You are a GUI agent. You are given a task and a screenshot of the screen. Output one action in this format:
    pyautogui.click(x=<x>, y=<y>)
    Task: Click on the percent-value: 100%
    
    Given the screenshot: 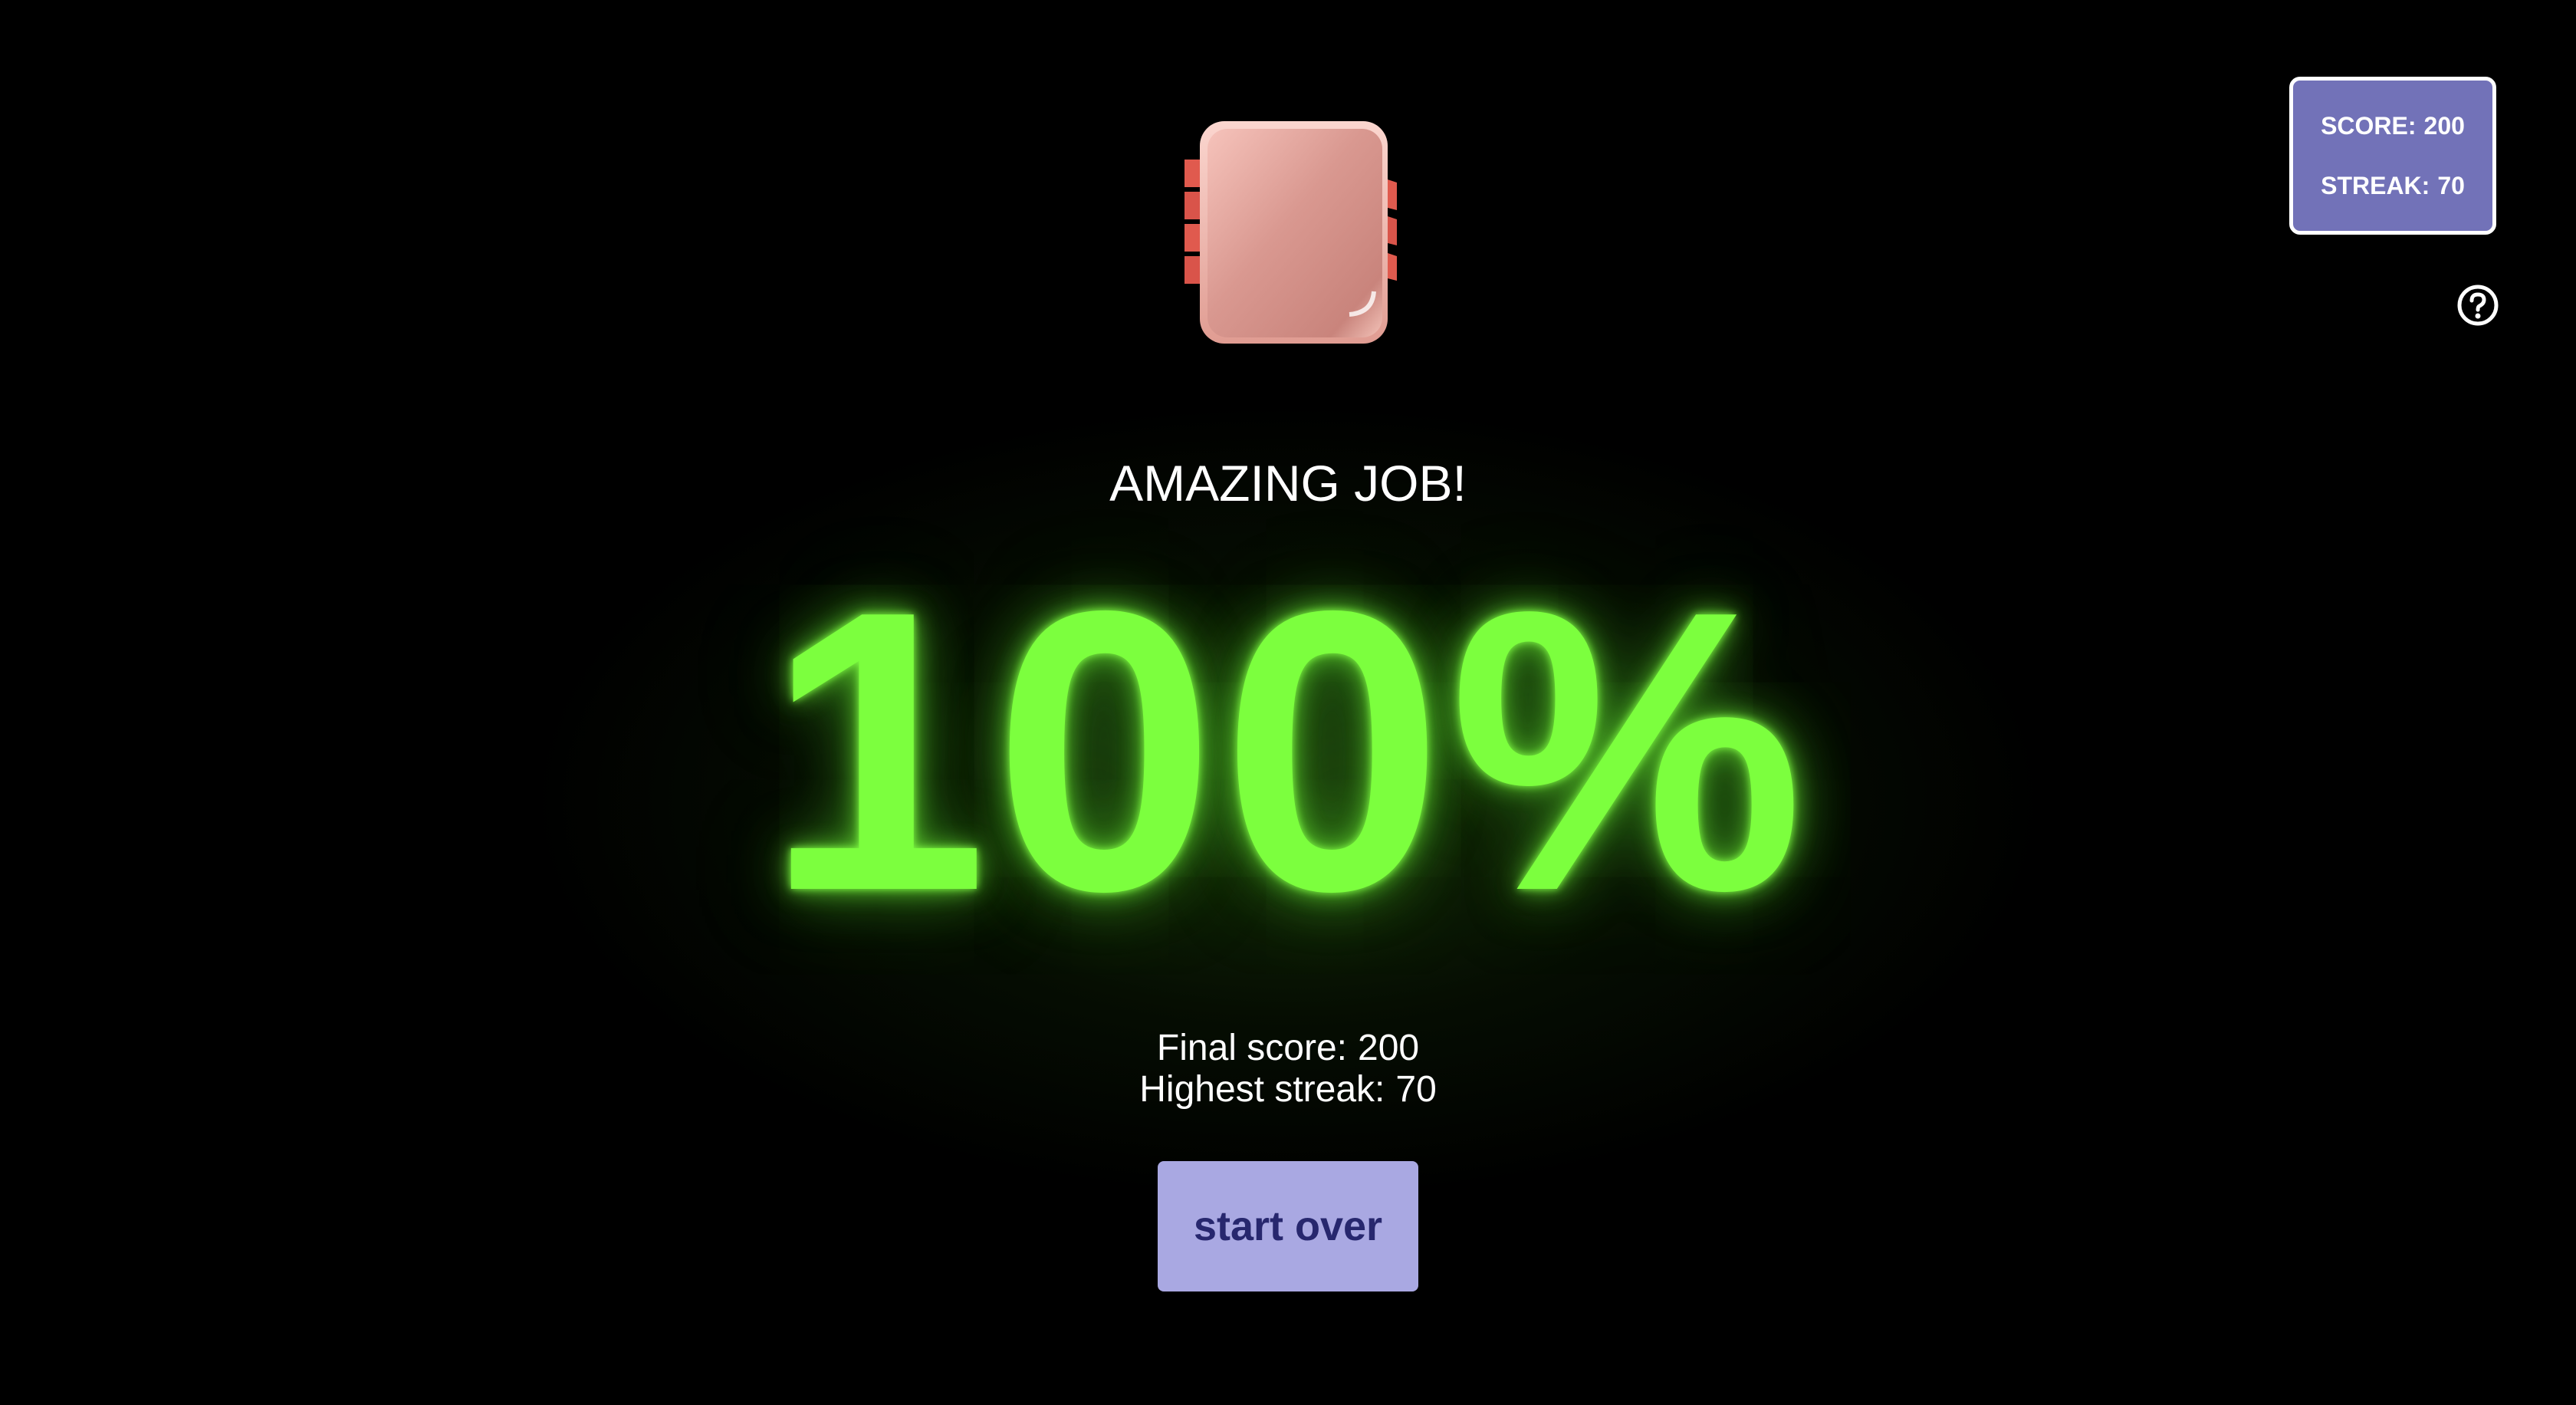 What is the action you would take?
    pyautogui.click(x=1288, y=751)
    